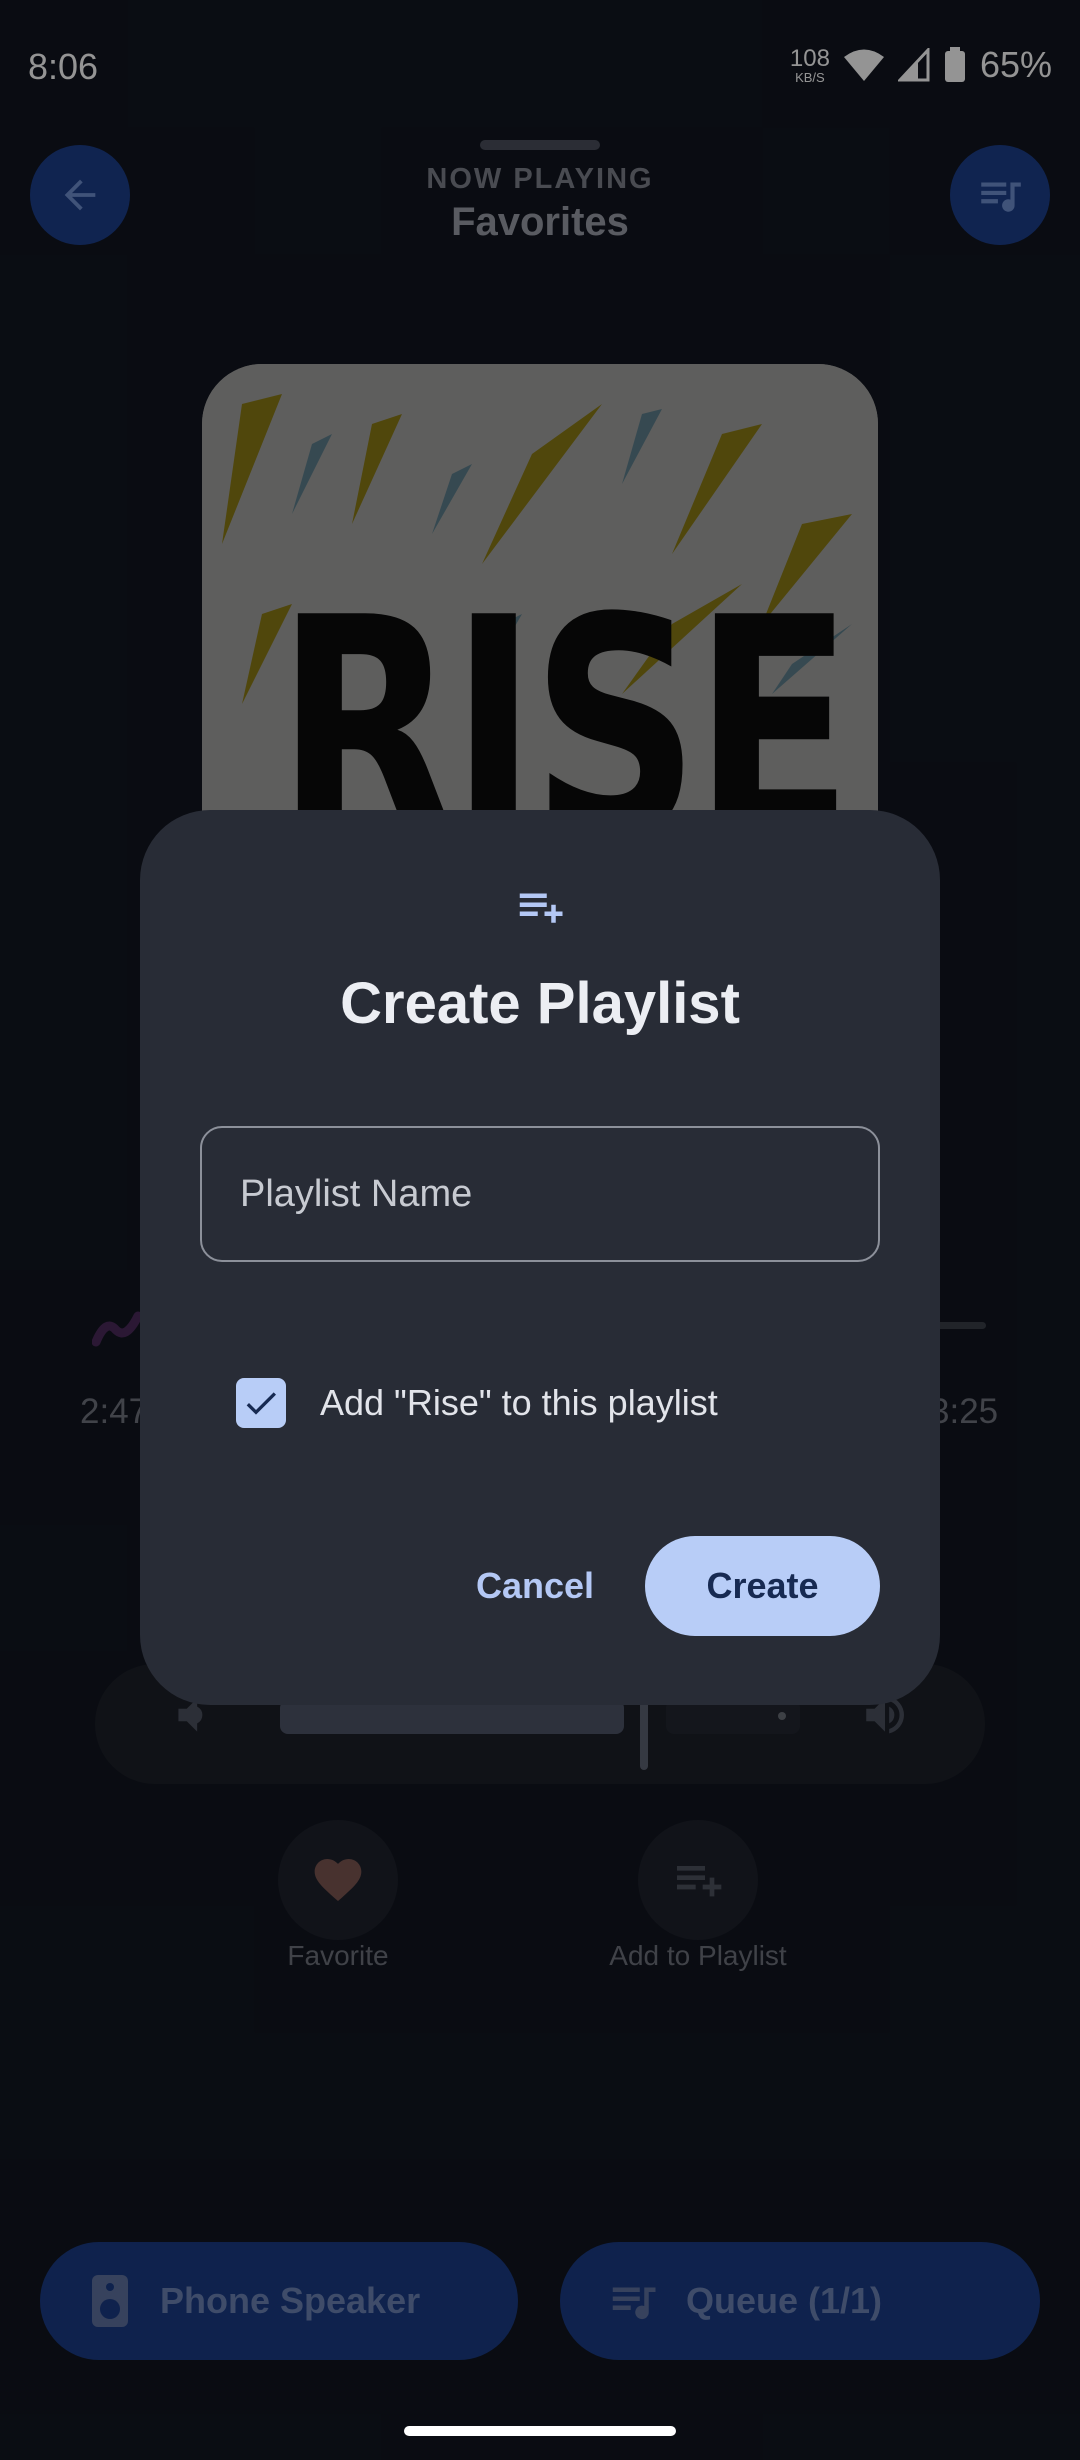 The height and width of the screenshot is (2460, 1080). I want to click on playlist-name-input, so click(540, 1194).